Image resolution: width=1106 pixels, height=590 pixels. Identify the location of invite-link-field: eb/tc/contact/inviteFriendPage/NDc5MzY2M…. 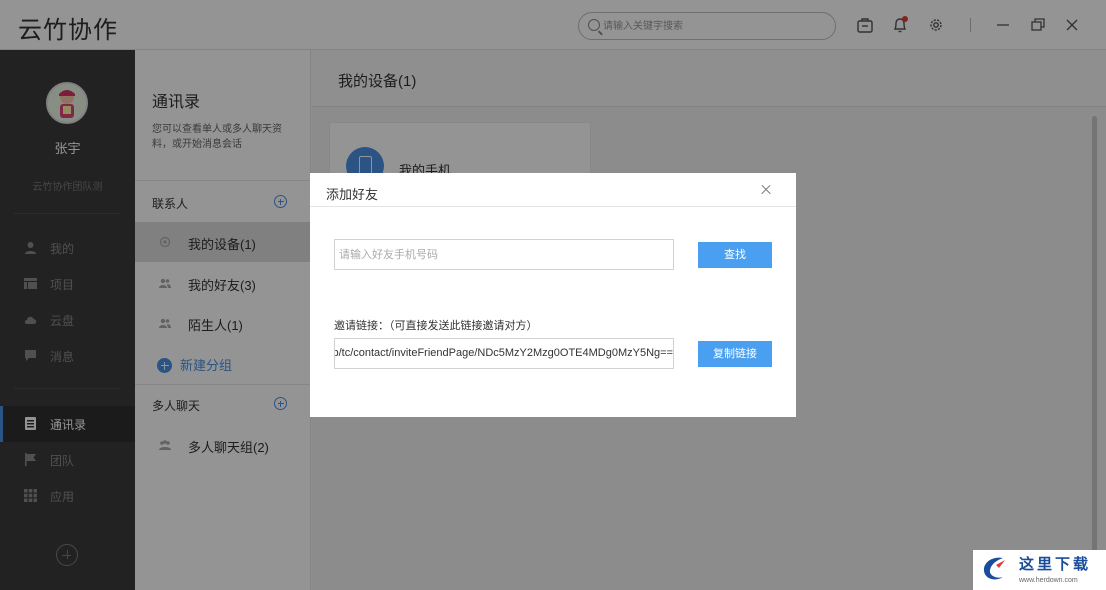
(504, 353).